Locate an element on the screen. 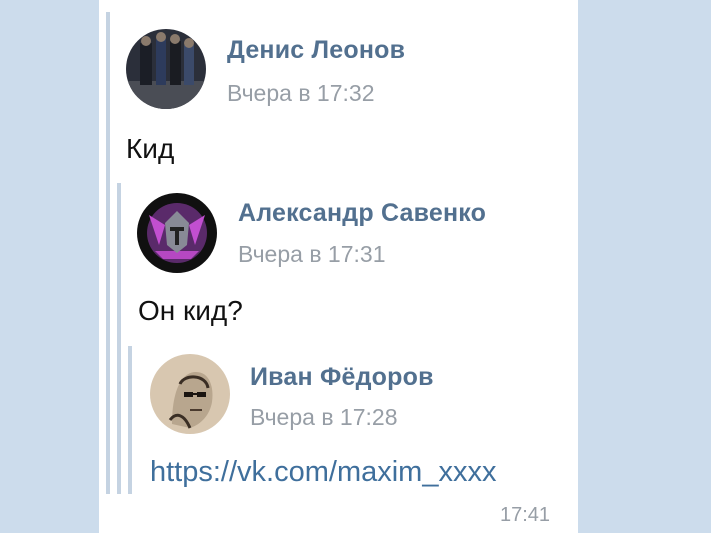 The width and height of the screenshot is (711, 533). group-photo-avatar is located at coordinates (166, 69).